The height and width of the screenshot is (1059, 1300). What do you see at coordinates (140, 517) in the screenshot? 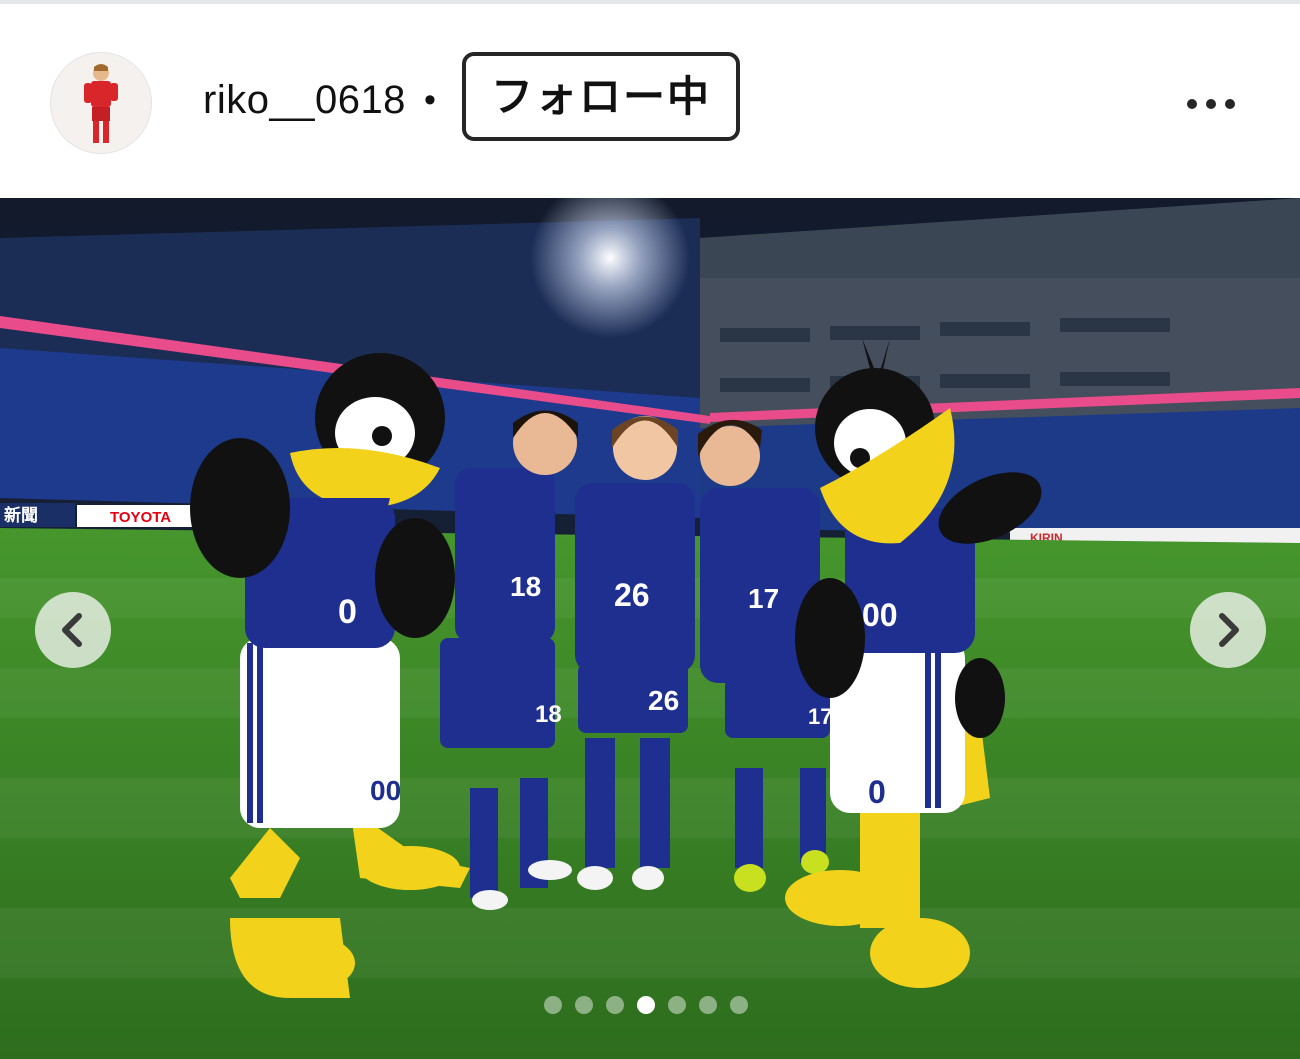
I see `ad-board-toyota: TOYOTA` at bounding box center [140, 517].